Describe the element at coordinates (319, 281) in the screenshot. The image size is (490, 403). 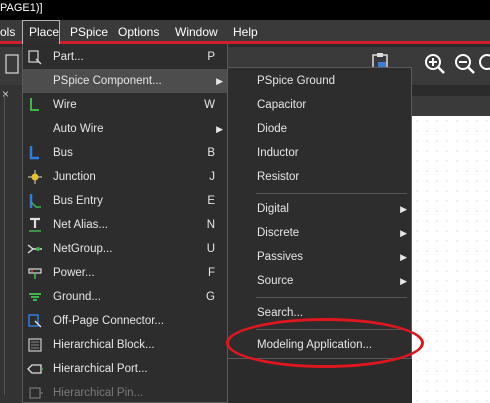
I see `submenu-item-source: Source ▶` at that location.